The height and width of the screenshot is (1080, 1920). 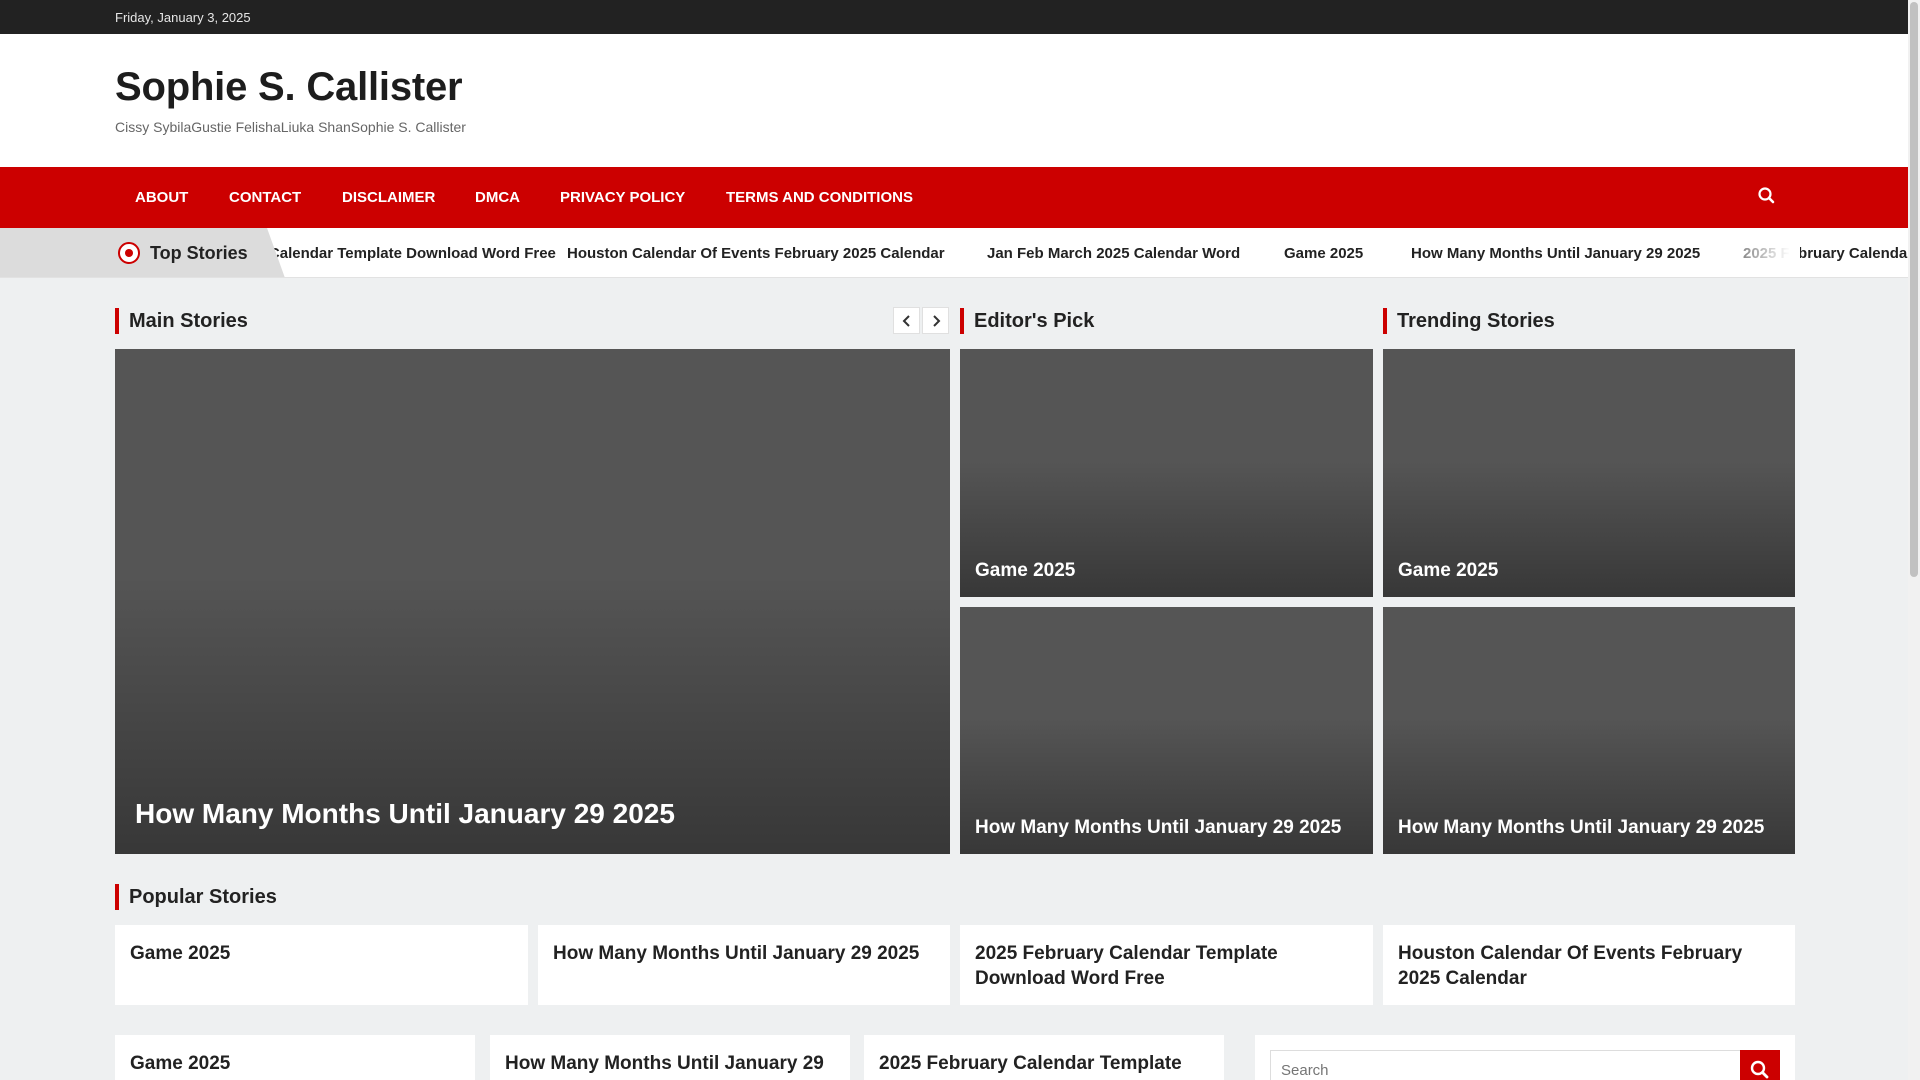 I want to click on site-title: Sophie S. Callister, so click(x=289, y=87).